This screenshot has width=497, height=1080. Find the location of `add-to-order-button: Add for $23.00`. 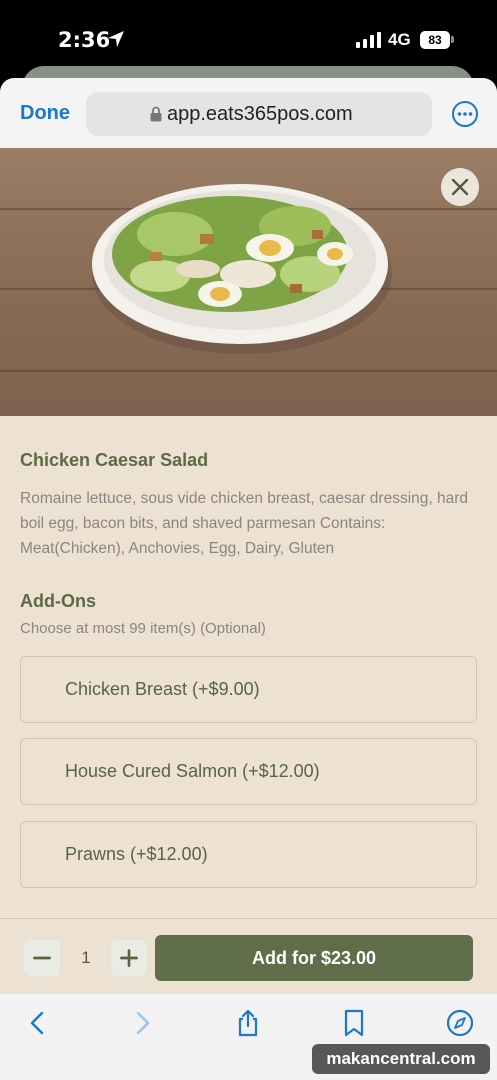

add-to-order-button: Add for $23.00 is located at coordinates (314, 958).